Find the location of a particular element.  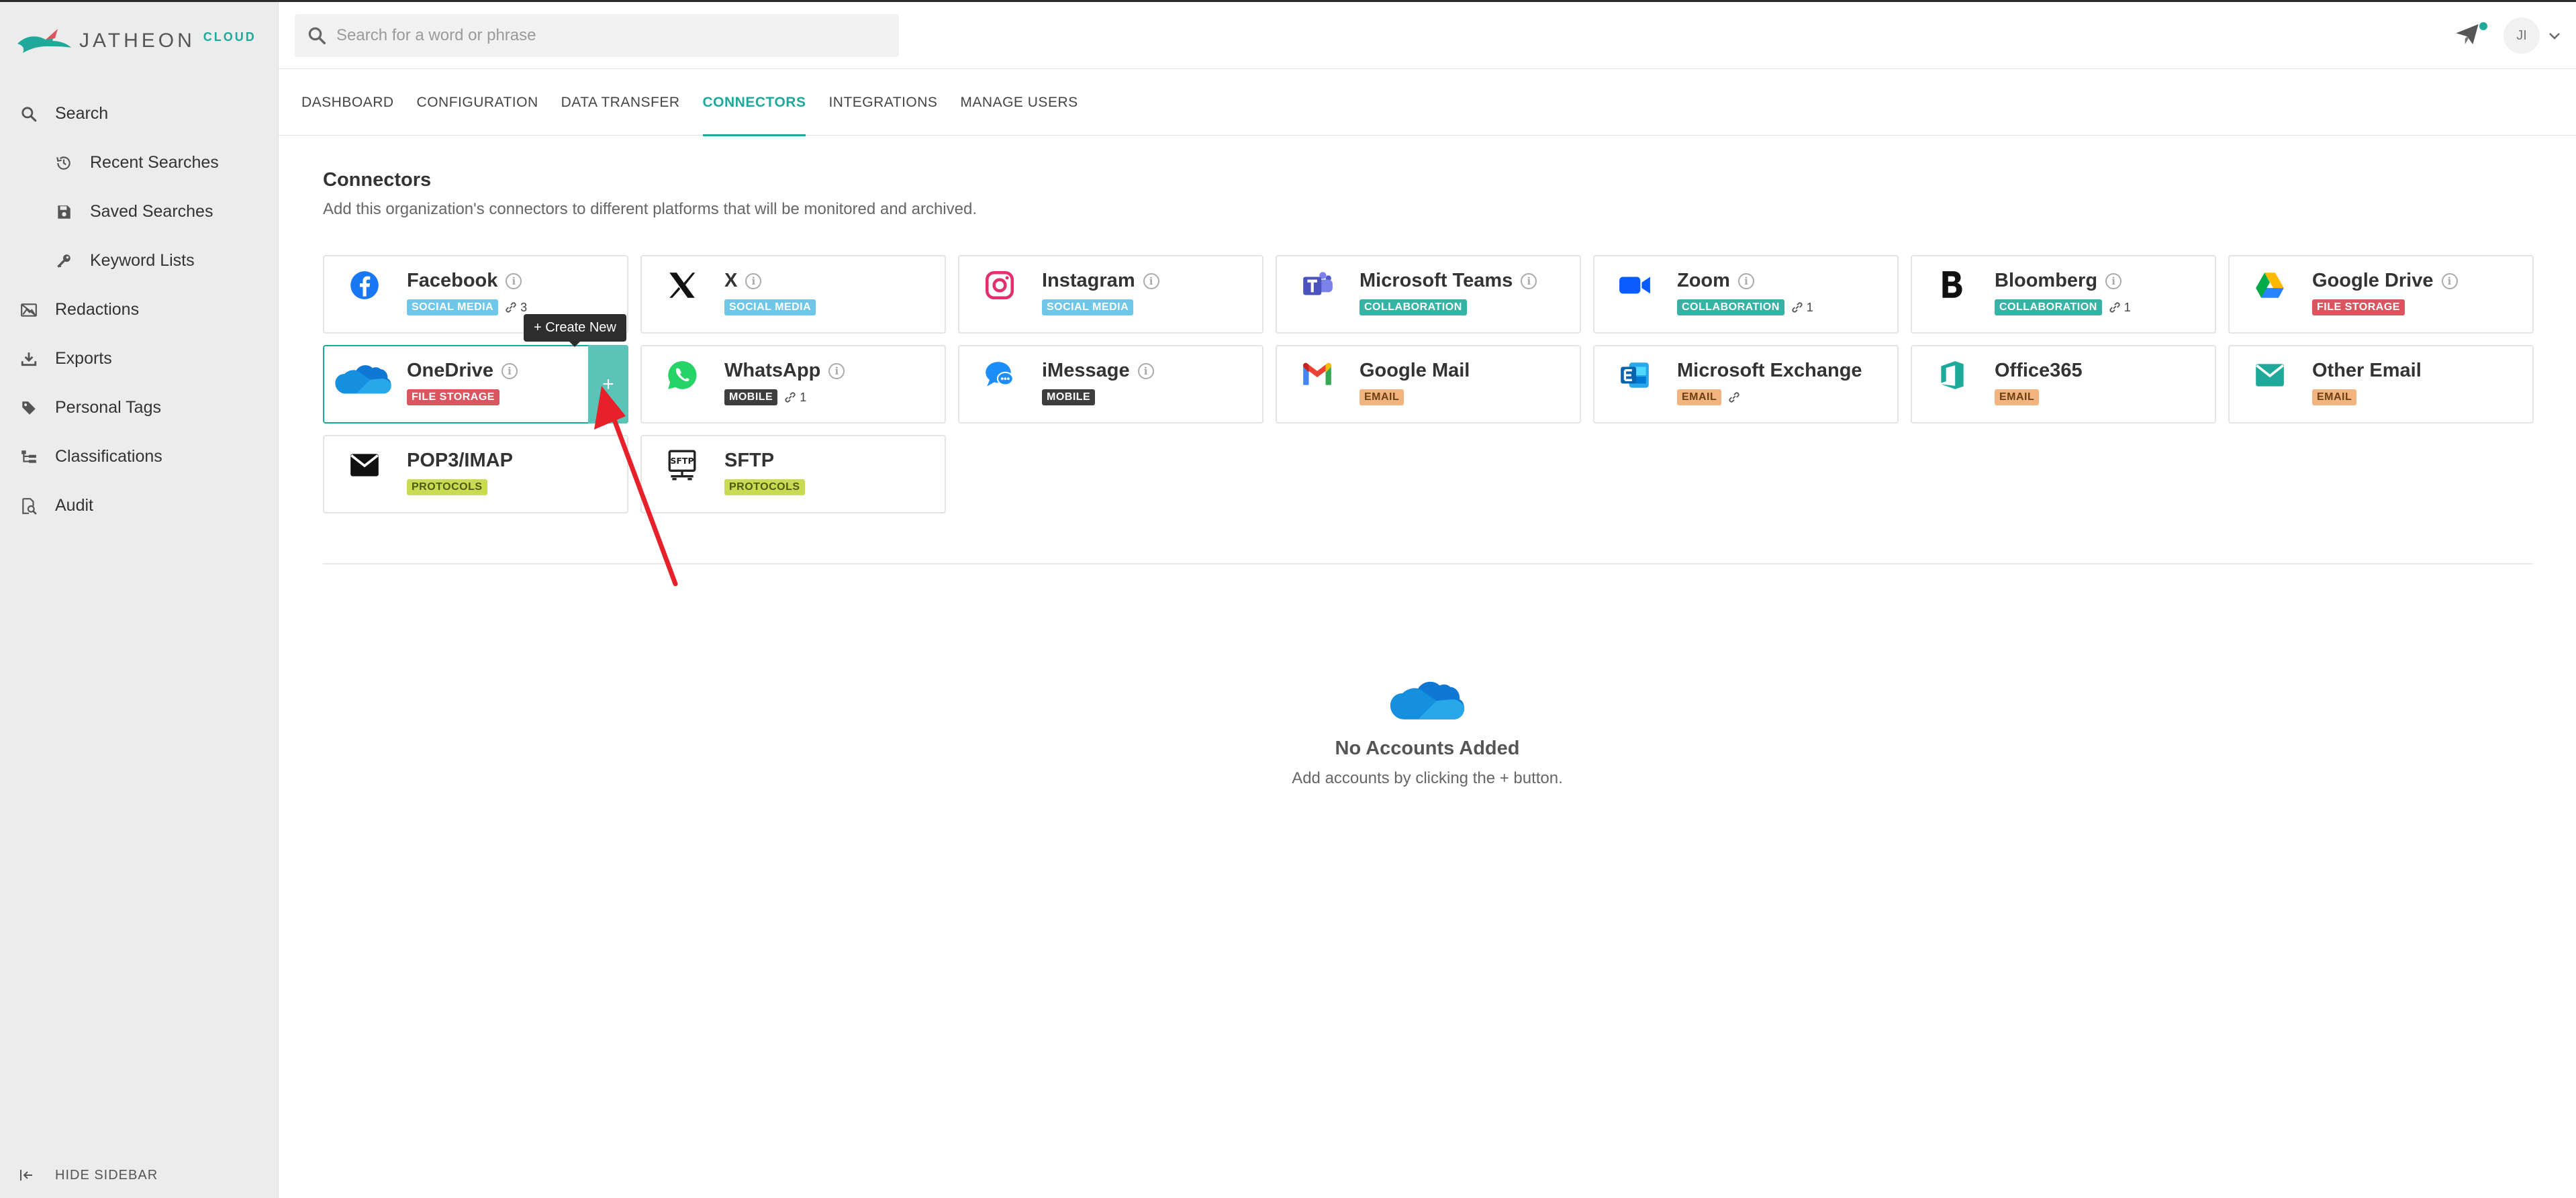

hide-sidebar-label: HIDE SIDEBAR is located at coordinates (106, 1175).